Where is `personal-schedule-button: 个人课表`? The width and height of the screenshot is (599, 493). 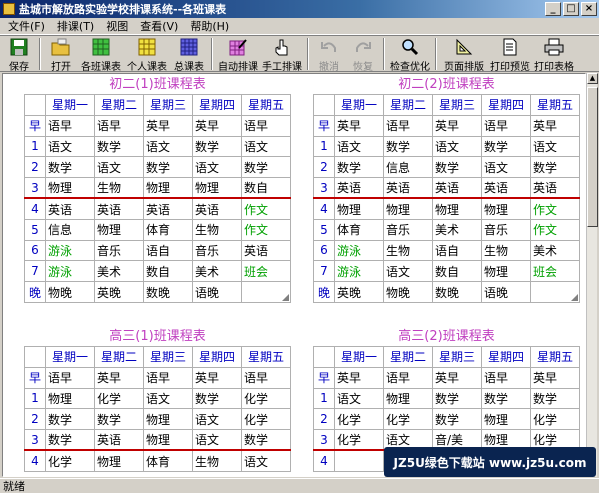 personal-schedule-button: 个人课表 is located at coordinates (147, 54).